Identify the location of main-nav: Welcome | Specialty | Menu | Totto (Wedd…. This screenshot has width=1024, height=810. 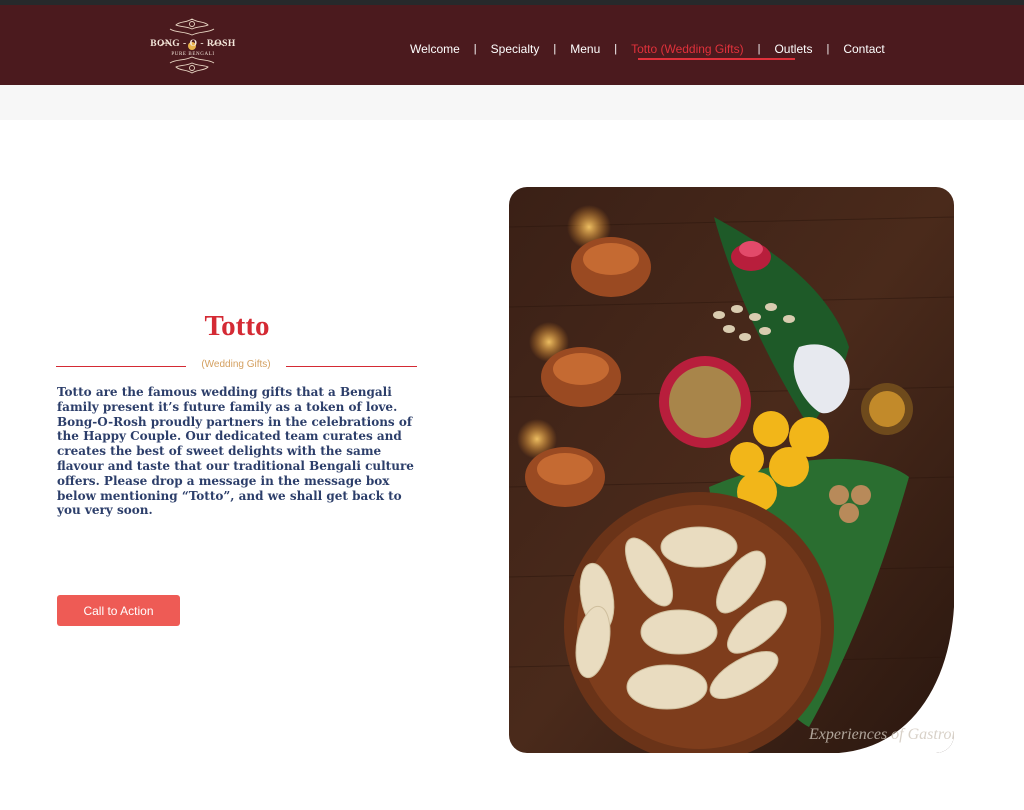
(647, 49).